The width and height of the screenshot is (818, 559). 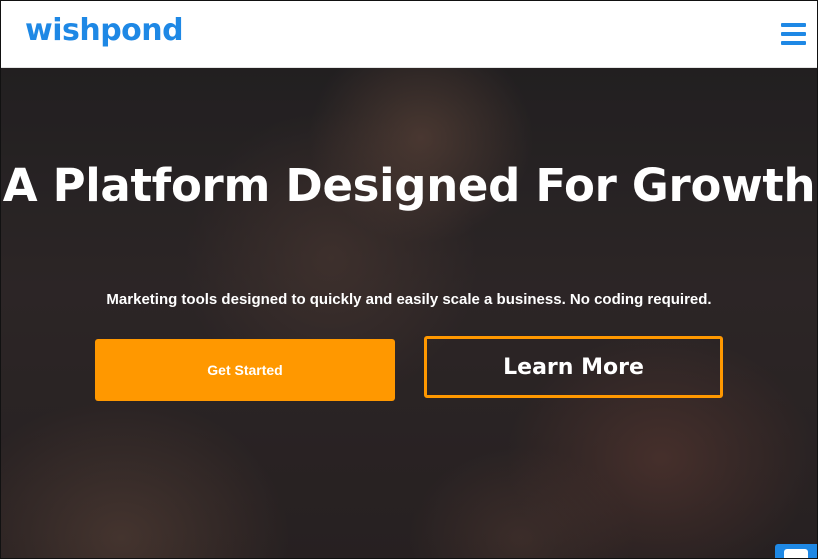 I want to click on hero-headline: A Platform Designed For Growth, so click(x=409, y=185).